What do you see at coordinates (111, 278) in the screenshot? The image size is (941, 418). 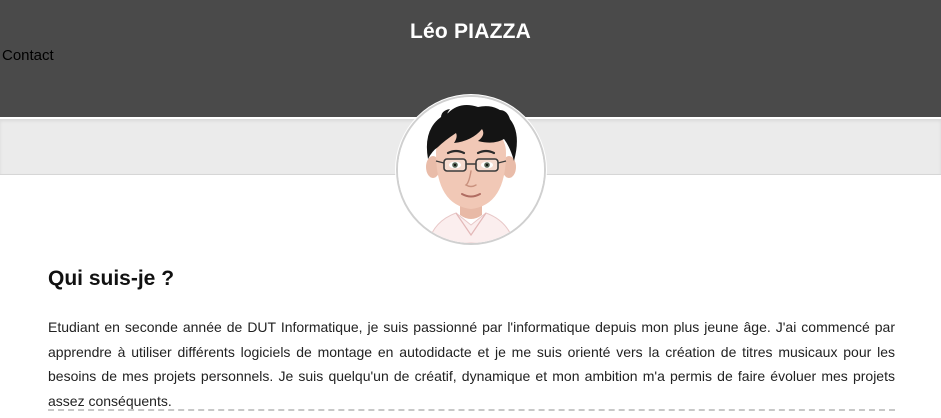 I see `about-heading: Qui suis-je ?` at bounding box center [111, 278].